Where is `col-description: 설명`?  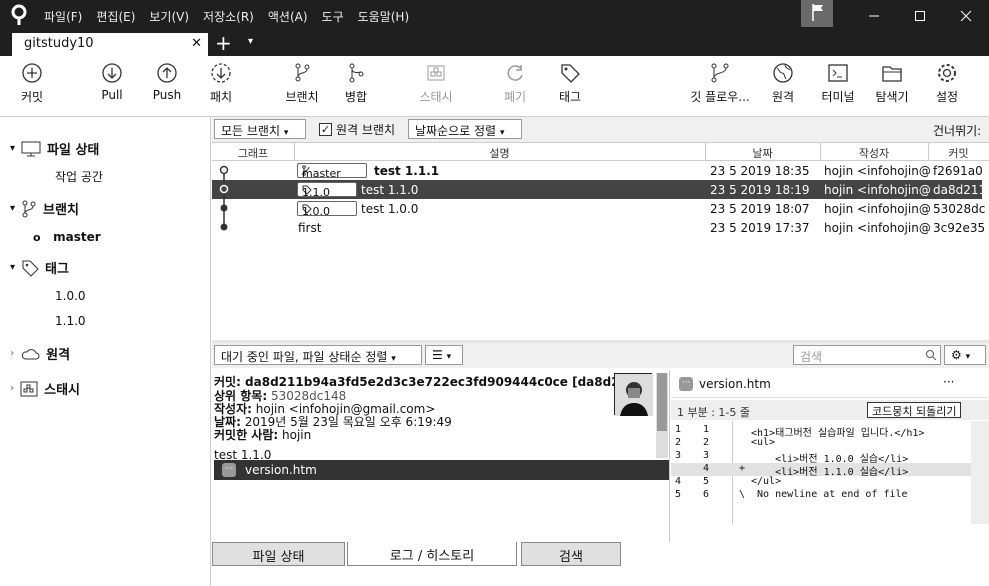
col-description: 설명 is located at coordinates (499, 153).